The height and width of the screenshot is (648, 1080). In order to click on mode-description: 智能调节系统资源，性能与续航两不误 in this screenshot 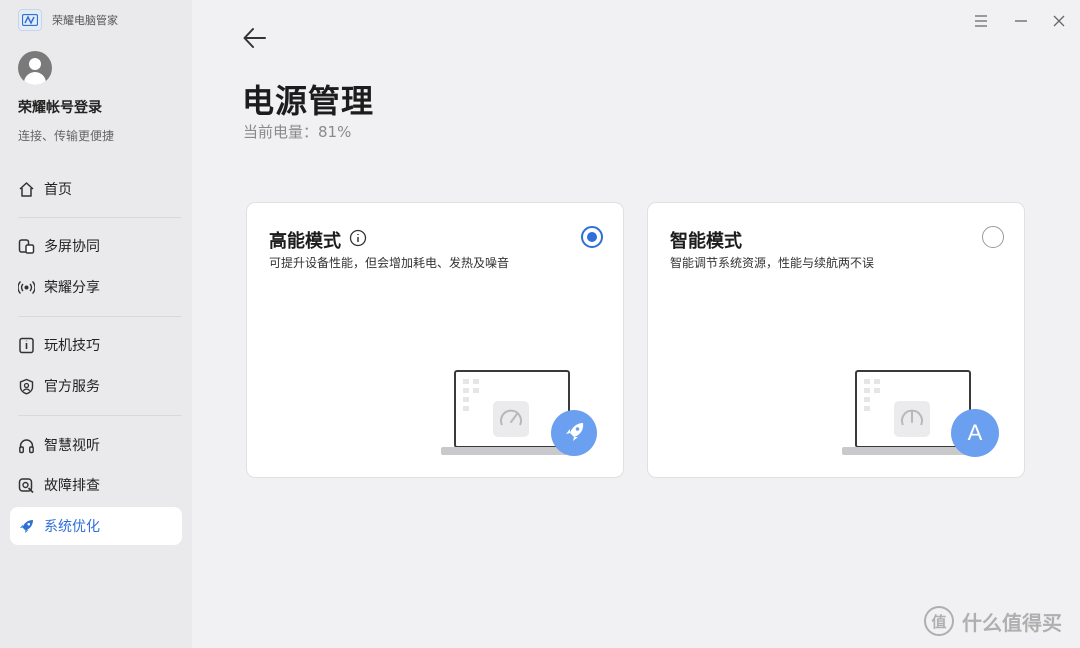, I will do `click(772, 263)`.